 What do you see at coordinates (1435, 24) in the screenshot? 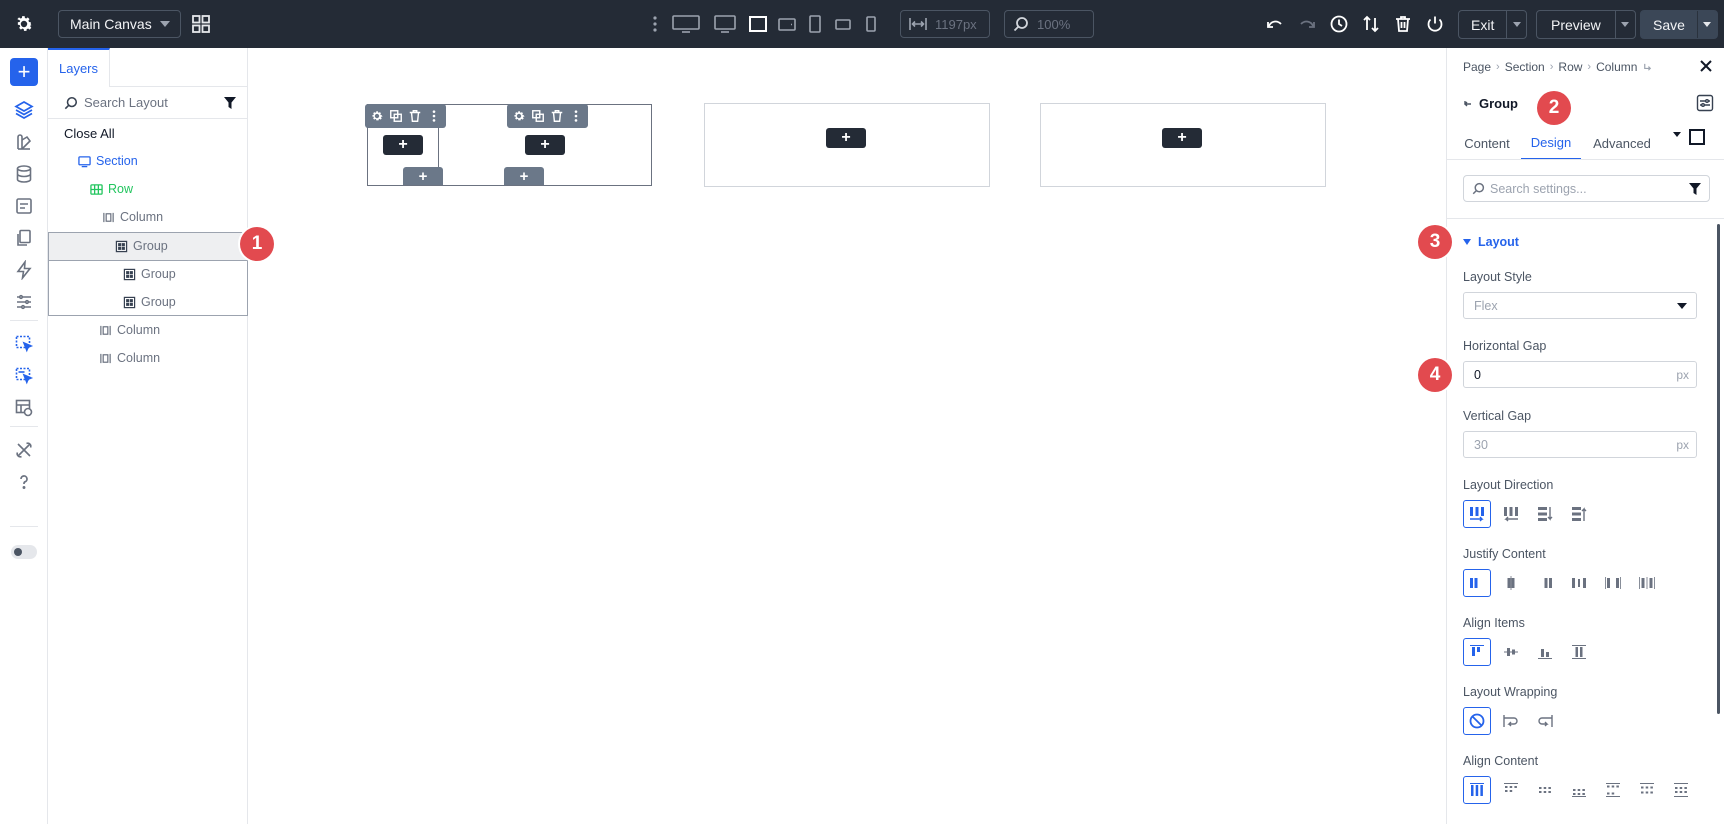
I see `power-icon` at bounding box center [1435, 24].